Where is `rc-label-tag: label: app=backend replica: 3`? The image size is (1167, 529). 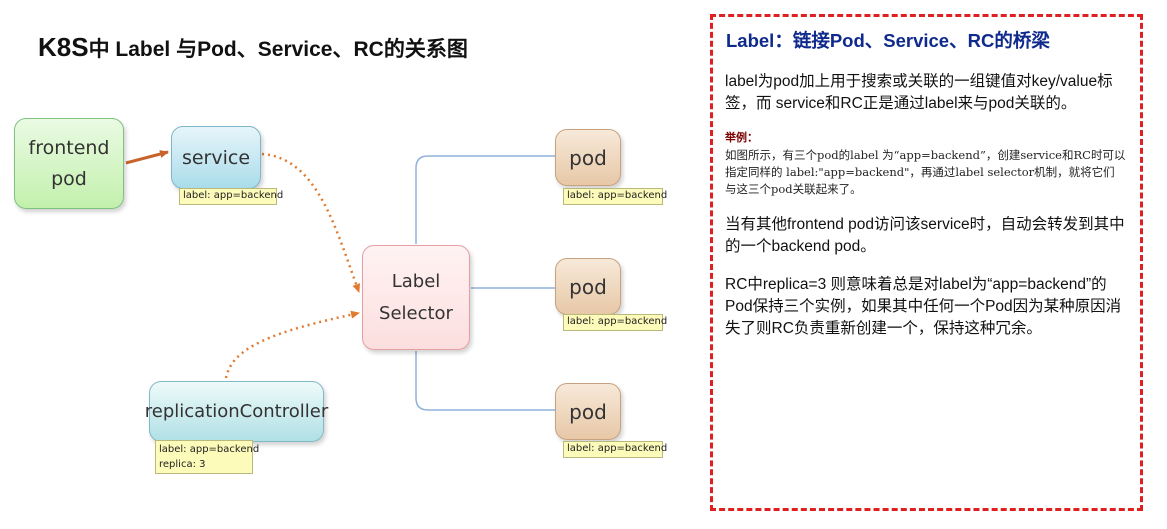 rc-label-tag: label: app=backend replica: 3 is located at coordinates (207, 457).